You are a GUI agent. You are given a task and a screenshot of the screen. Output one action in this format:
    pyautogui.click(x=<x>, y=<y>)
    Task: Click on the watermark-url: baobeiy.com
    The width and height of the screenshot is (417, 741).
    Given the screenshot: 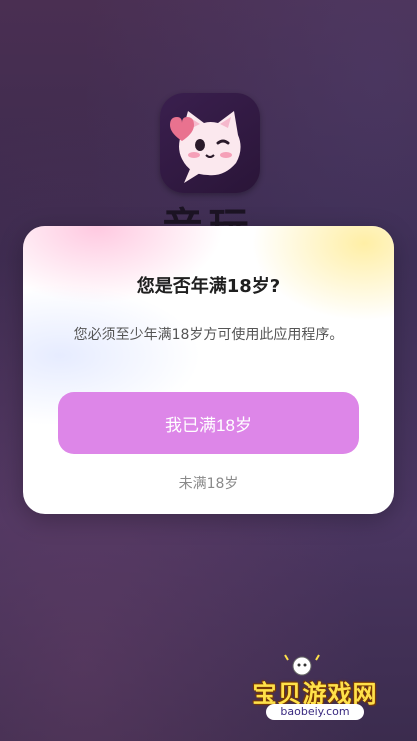 What is the action you would take?
    pyautogui.click(x=315, y=712)
    